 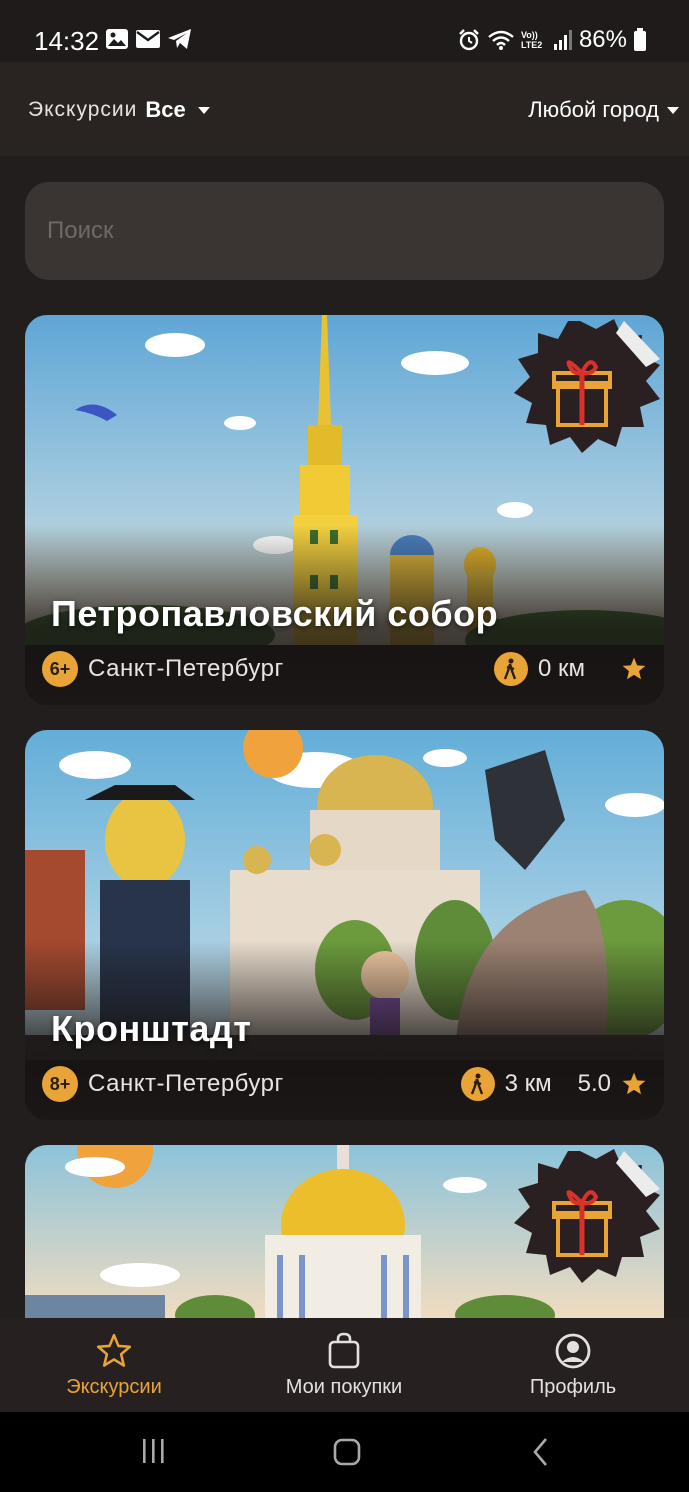 I want to click on mail-icon, so click(x=148, y=39).